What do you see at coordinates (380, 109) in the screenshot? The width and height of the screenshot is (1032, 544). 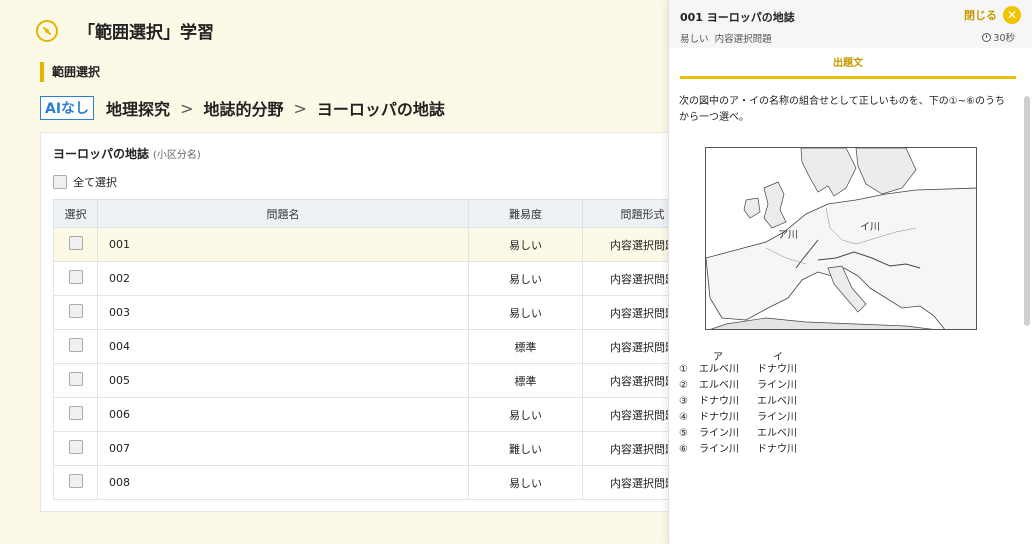 I see `breadcrumb-item-topic: ヨーロッパの地誌` at bounding box center [380, 109].